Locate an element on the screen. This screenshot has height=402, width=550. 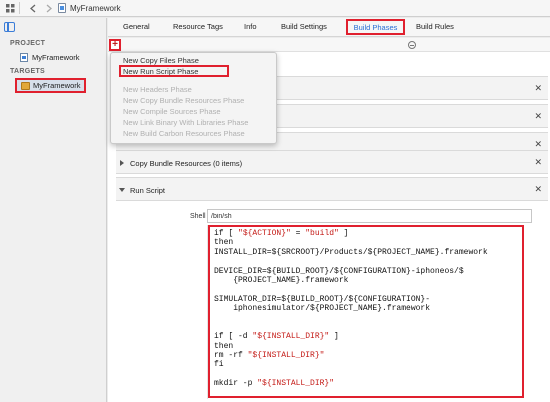
tab-build-rules: Build Rules is located at coordinates (435, 26).